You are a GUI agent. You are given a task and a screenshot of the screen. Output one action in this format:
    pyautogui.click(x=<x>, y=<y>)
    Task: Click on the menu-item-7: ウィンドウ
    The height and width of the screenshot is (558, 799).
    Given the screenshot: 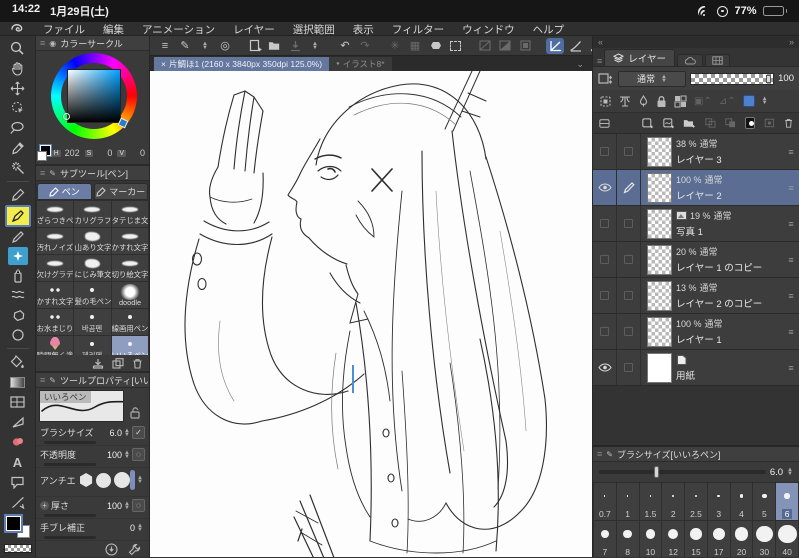 What is the action you would take?
    pyautogui.click(x=488, y=30)
    